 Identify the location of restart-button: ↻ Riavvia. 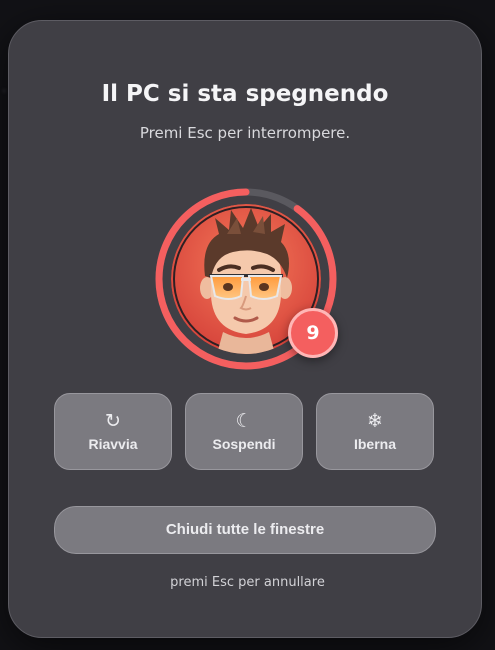
(113, 431).